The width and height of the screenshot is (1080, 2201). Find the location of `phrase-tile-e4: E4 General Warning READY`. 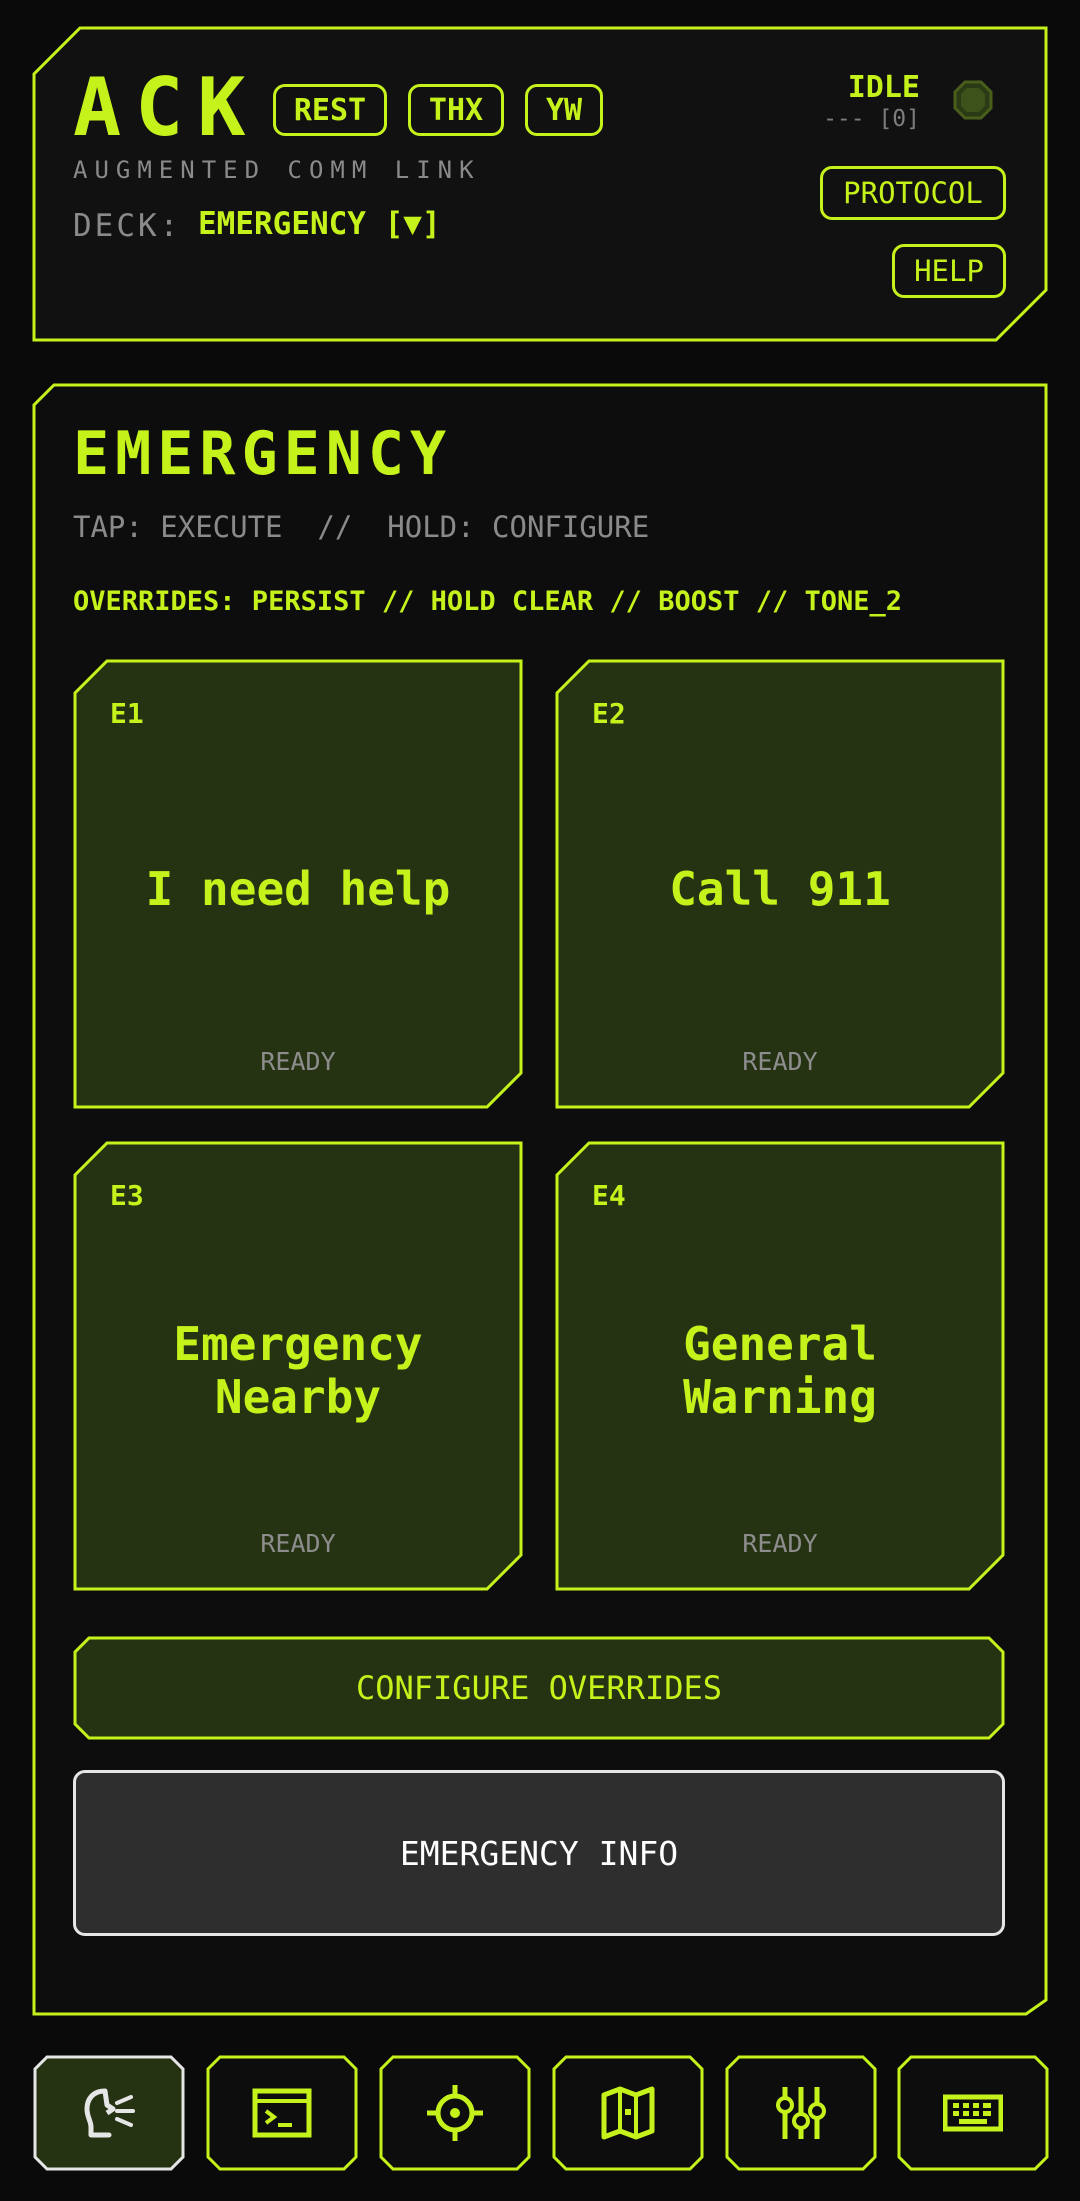

phrase-tile-e4: E4 General Warning READY is located at coordinates (780, 1366).